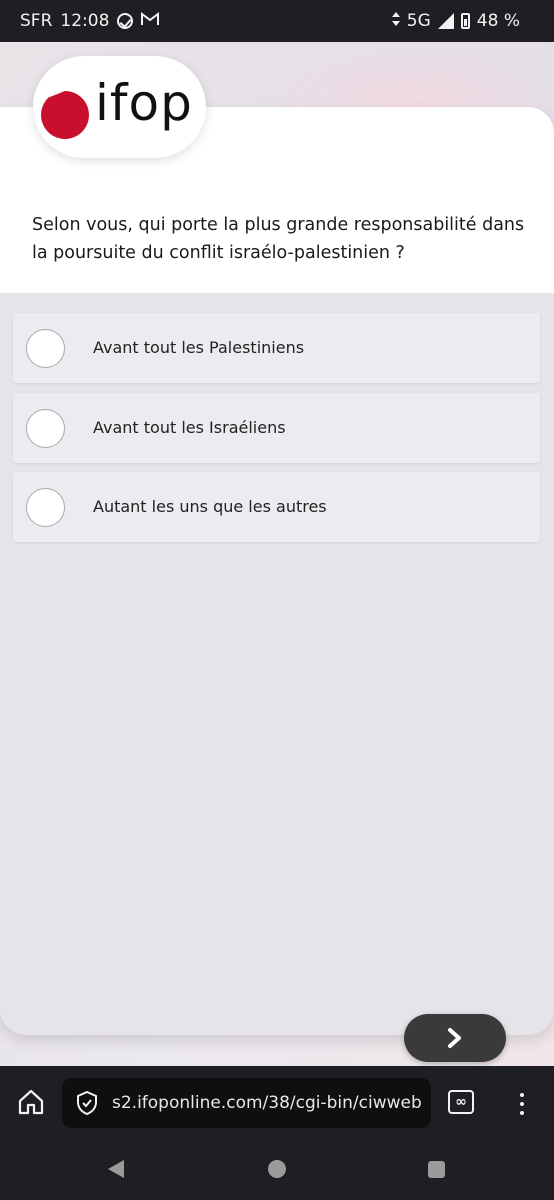 Image resolution: width=554 pixels, height=1200 pixels. What do you see at coordinates (445, 21) in the screenshot?
I see `signal-icon` at bounding box center [445, 21].